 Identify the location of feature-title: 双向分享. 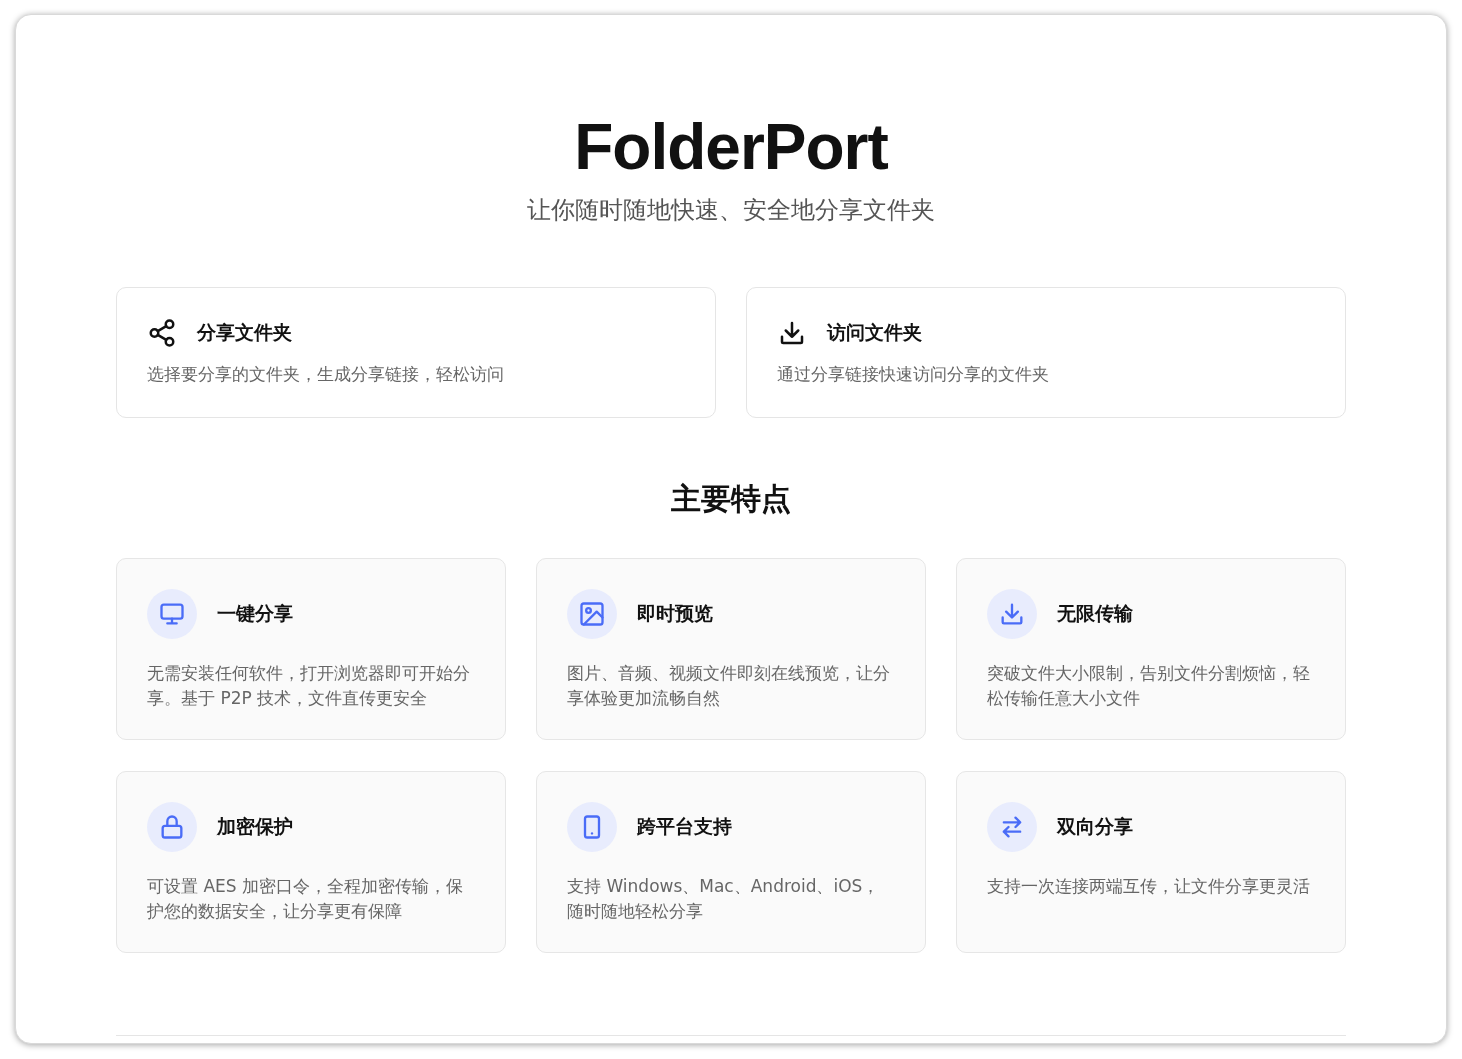
(1095, 826).